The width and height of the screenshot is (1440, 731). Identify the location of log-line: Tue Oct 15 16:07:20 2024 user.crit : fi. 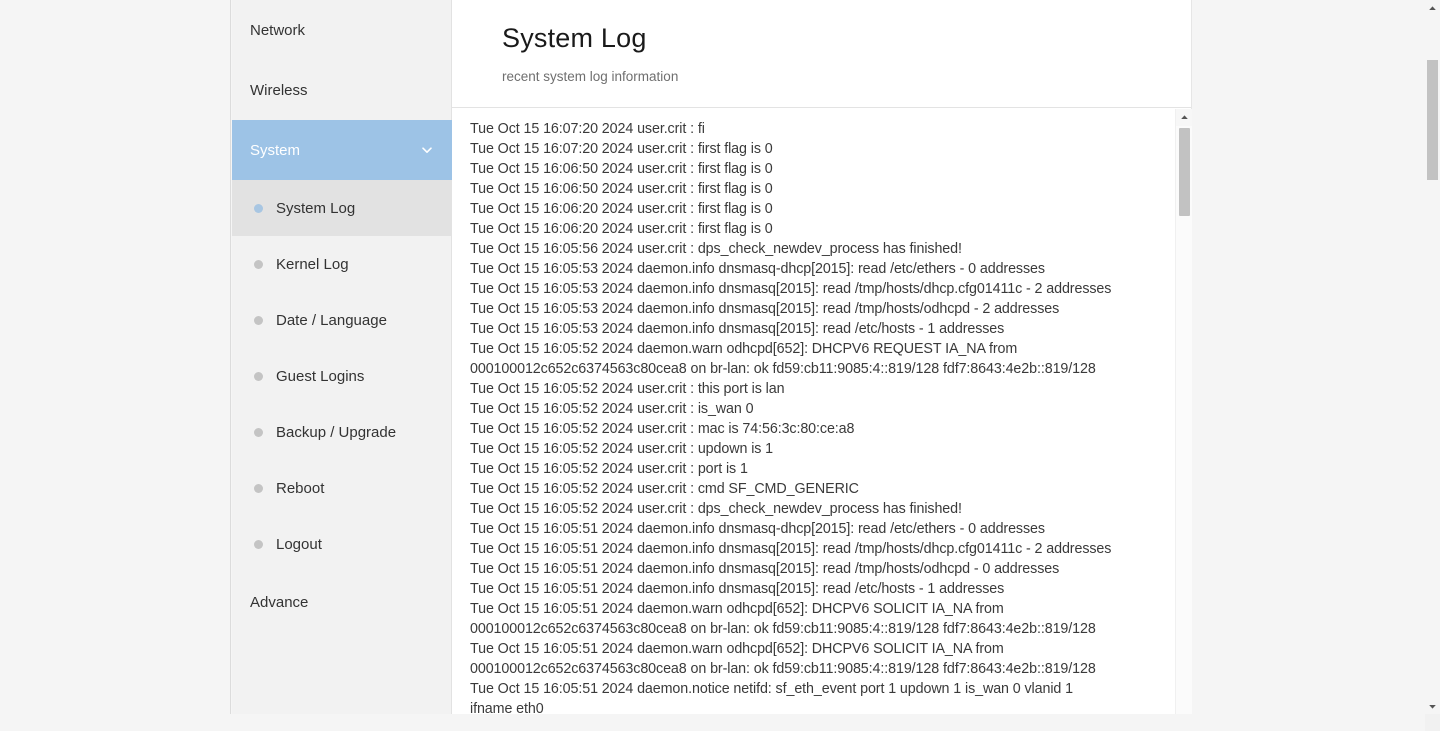
(587, 129).